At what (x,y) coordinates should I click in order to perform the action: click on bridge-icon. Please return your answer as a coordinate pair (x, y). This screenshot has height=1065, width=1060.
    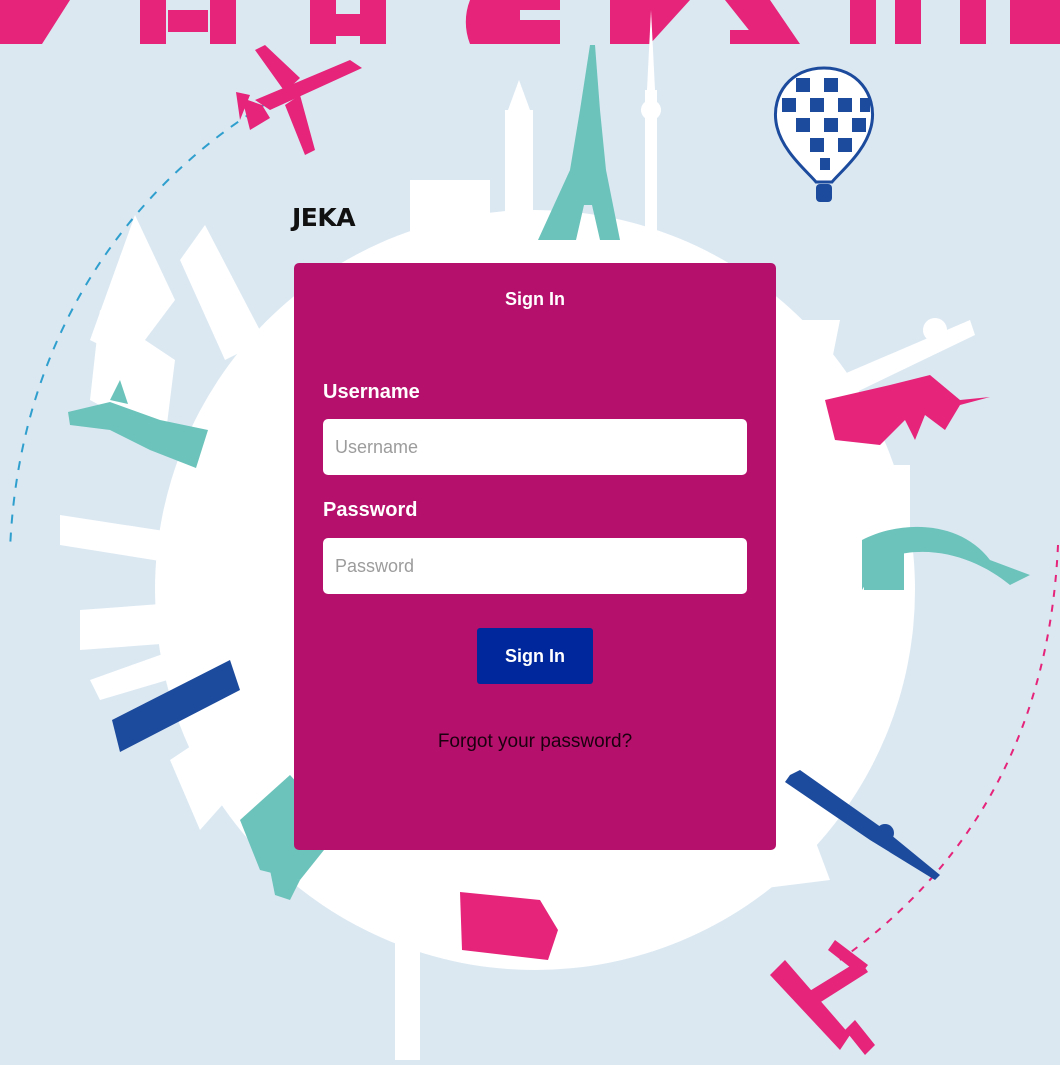
    Looking at the image, I should click on (946, 558).